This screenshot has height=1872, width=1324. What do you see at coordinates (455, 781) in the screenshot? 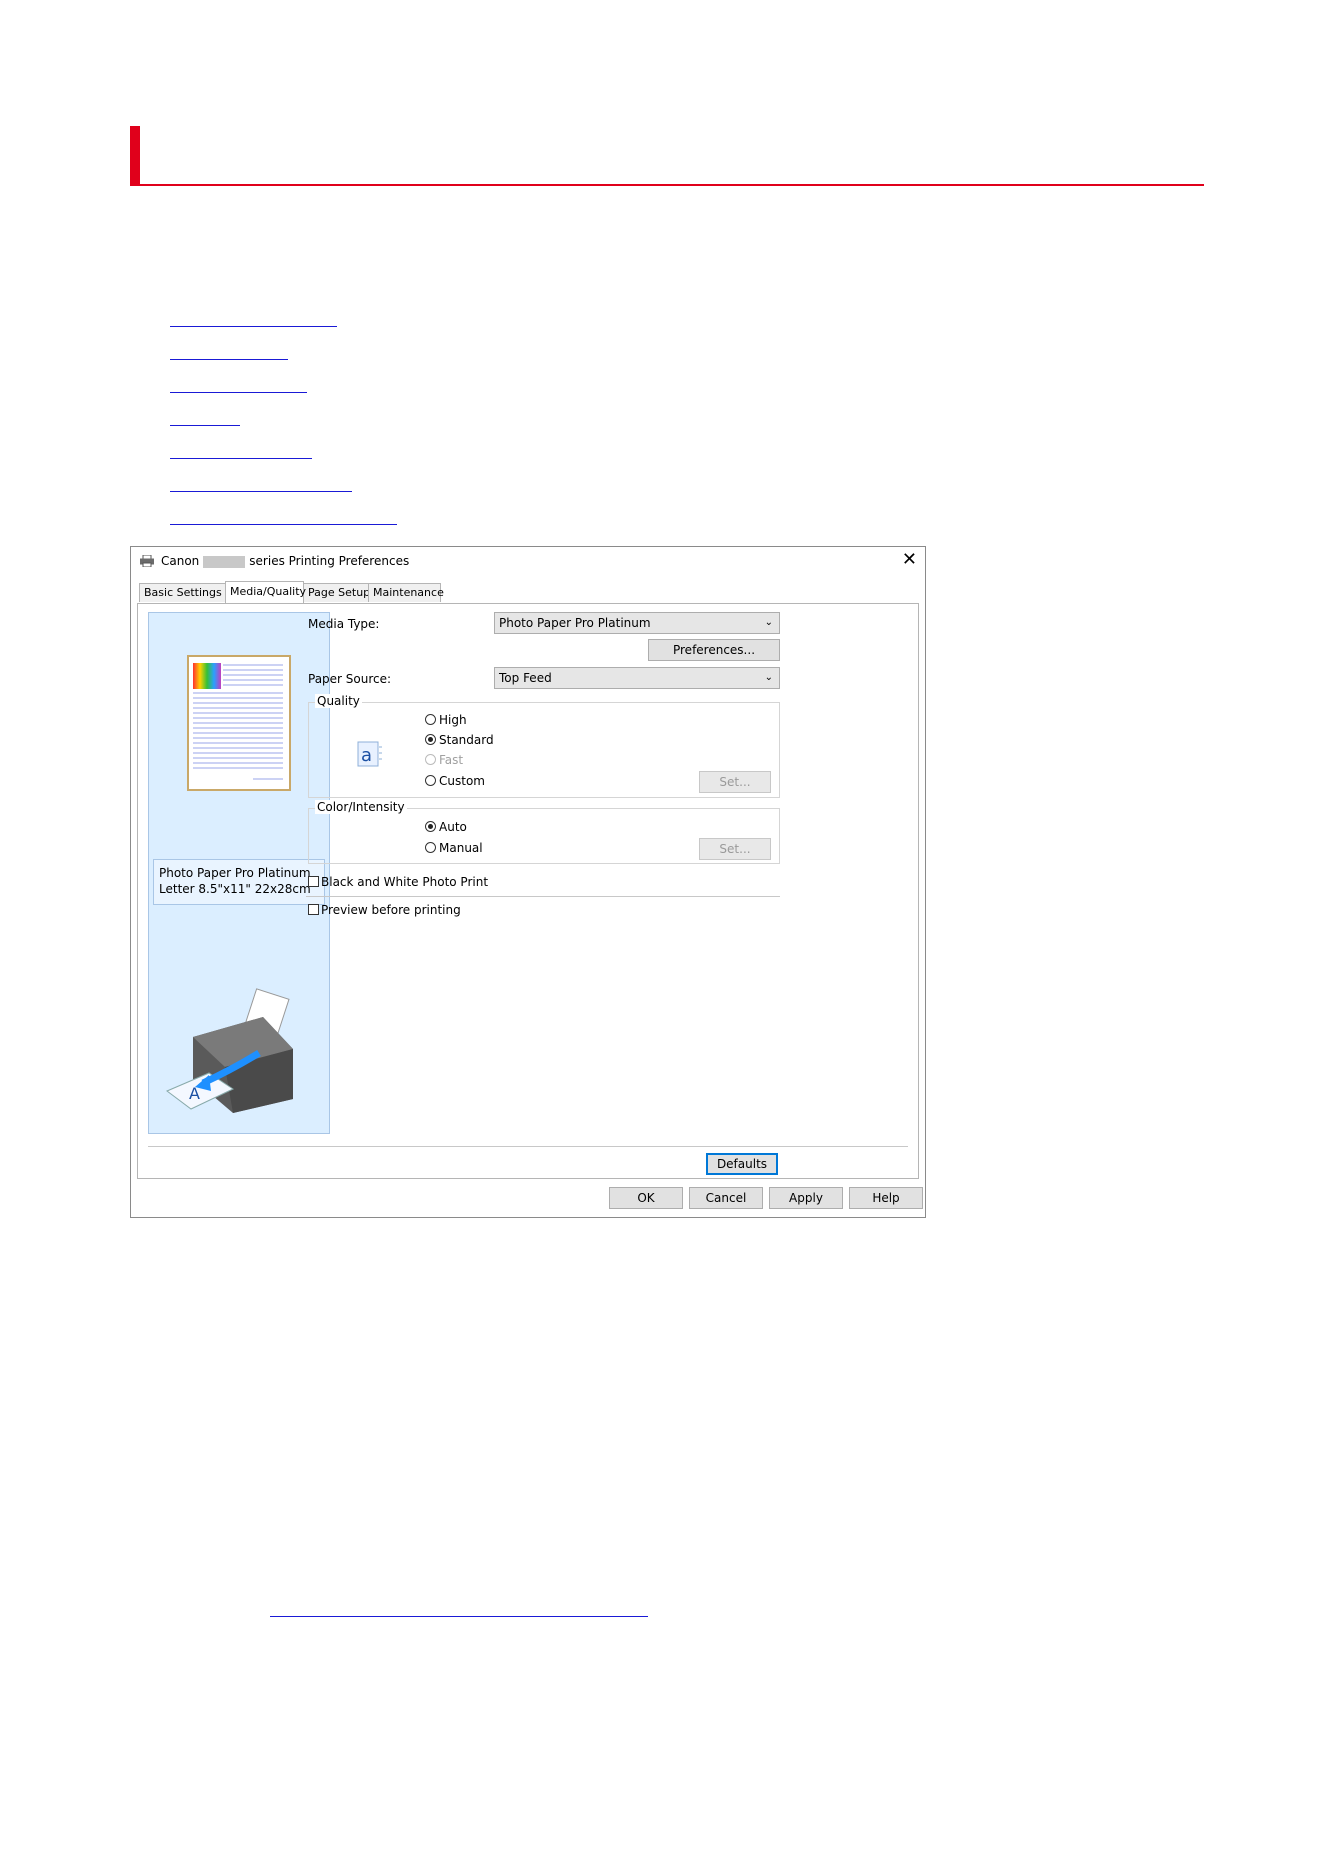
I see `quality-custom-radio: Custom` at bounding box center [455, 781].